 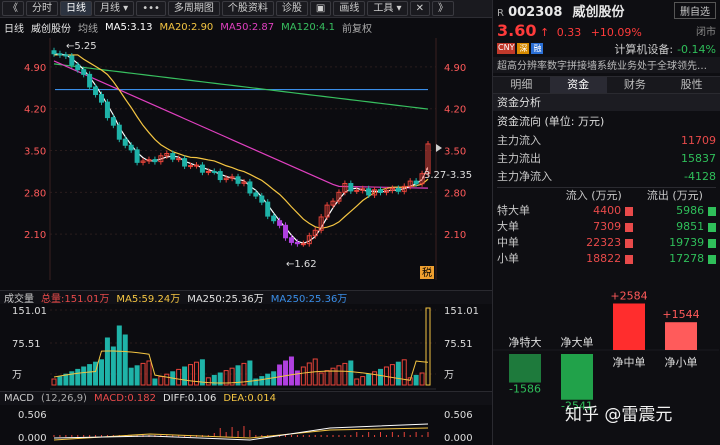 What do you see at coordinates (225, 299) in the screenshot?
I see `volume-ma250a: MA250:25.36万` at bounding box center [225, 299].